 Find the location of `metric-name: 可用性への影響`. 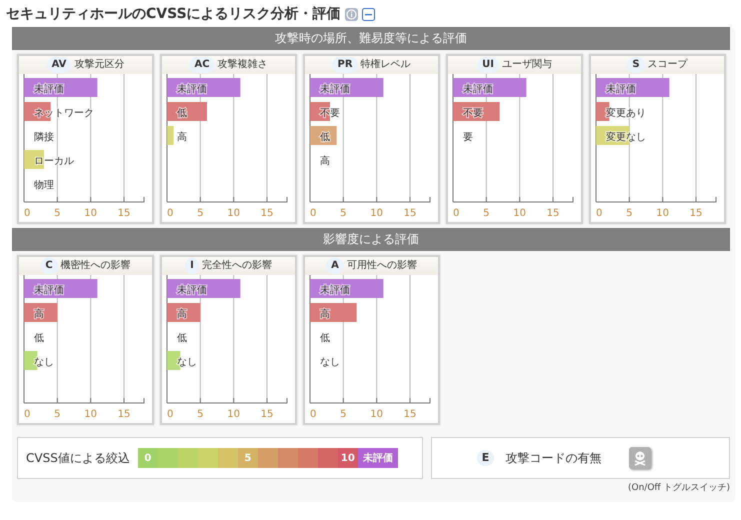

metric-name: 可用性への影響 is located at coordinates (381, 265).